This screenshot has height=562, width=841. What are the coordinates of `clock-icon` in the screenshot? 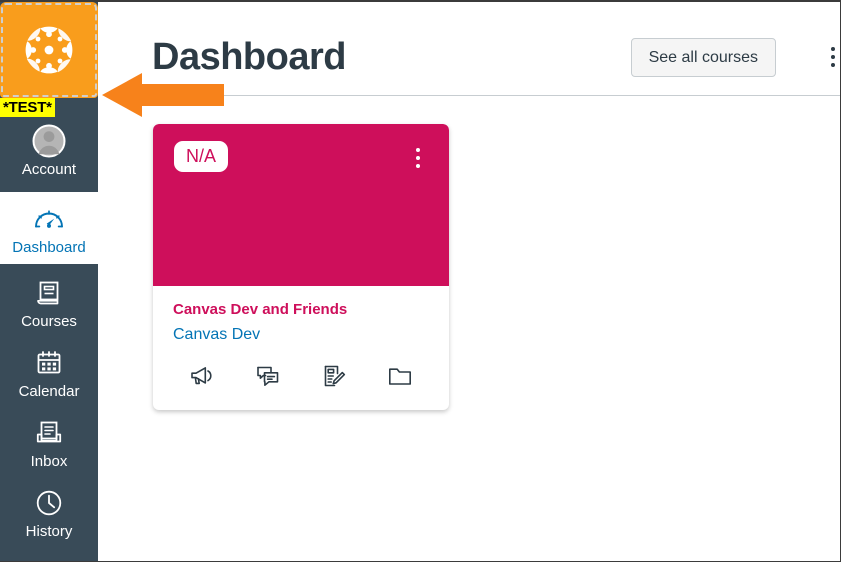 It's located at (49, 503).